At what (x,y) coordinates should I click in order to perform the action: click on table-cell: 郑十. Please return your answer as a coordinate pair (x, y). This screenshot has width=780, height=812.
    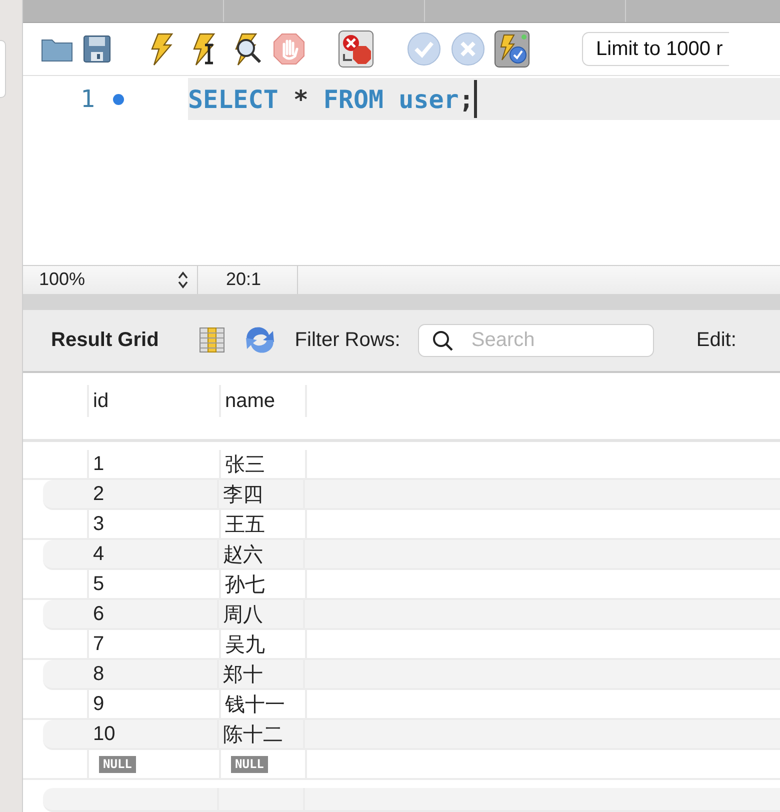
    Looking at the image, I should click on (262, 674).